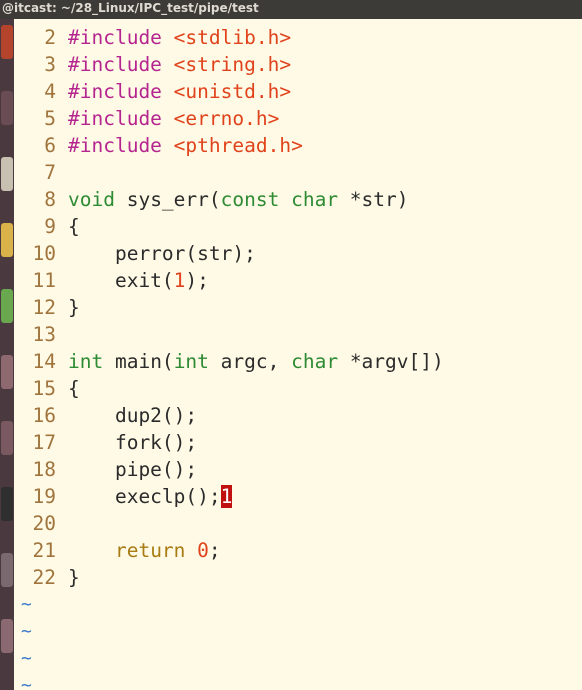 This screenshot has width=582, height=690. Describe the element at coordinates (7, 306) in the screenshot. I see `settings-icon` at that location.